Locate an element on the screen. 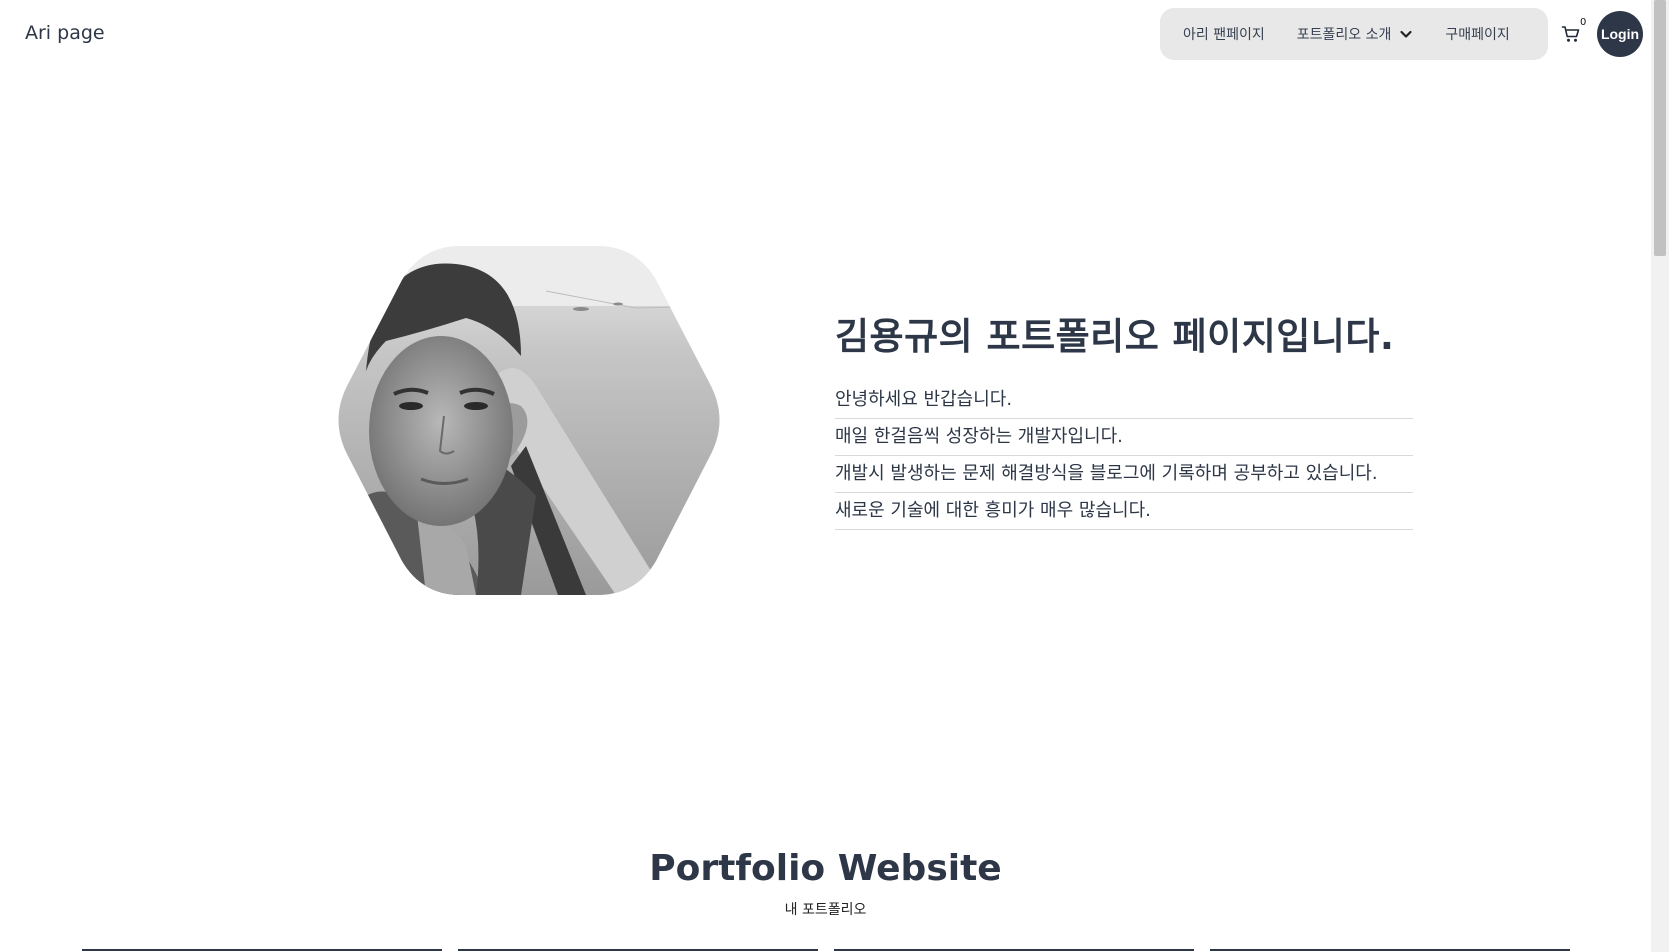 The height and width of the screenshot is (952, 1669). nav-item-label: 포트폴리오 소개 is located at coordinates (1344, 35).